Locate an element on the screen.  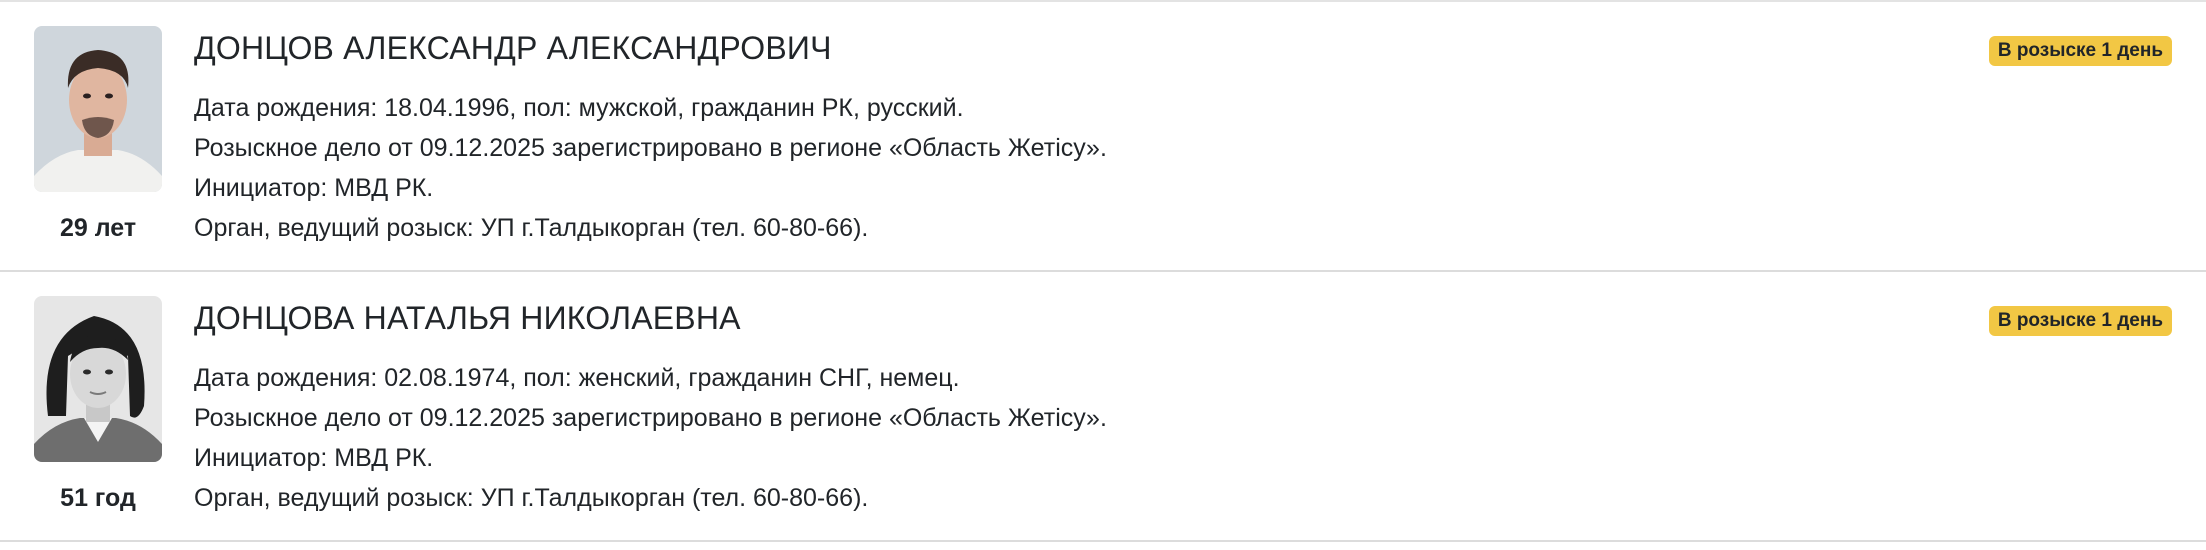
person-name: ДОНЦОВА НАТАЛЬЯ НИКОЛАЕВНА is located at coordinates (1100, 318).